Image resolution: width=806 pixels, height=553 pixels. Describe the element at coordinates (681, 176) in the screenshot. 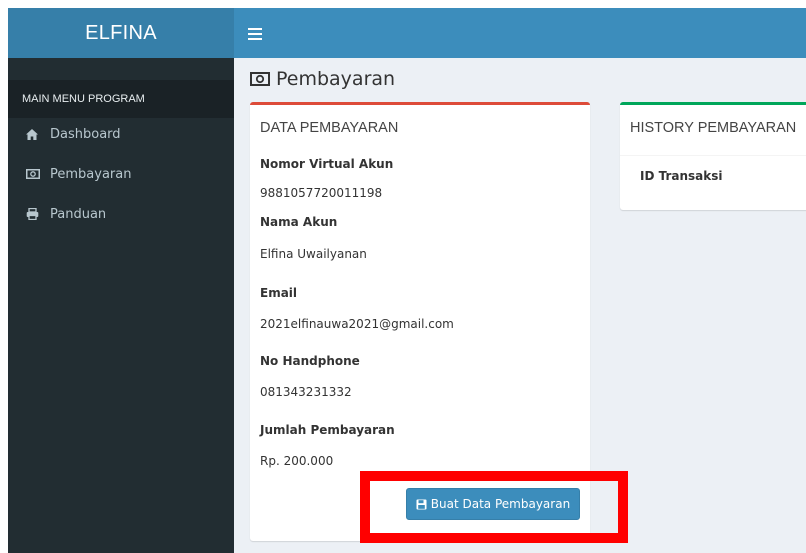

I see `table-header-id-transaksi: ID Transaksi` at that location.